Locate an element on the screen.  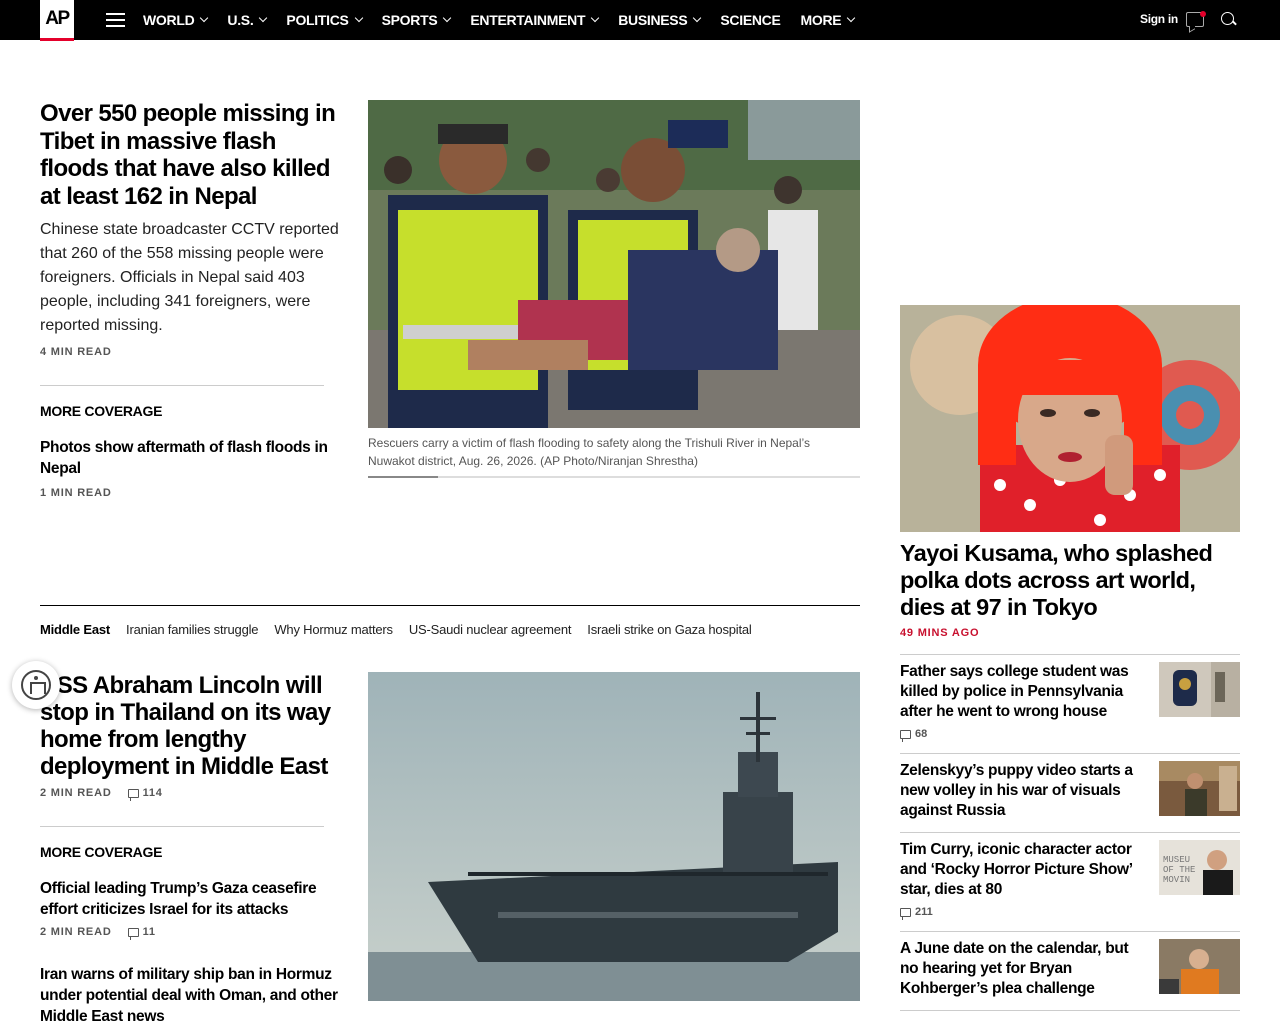
story-meta: 2 MIN READ 11 is located at coordinates (98, 933).